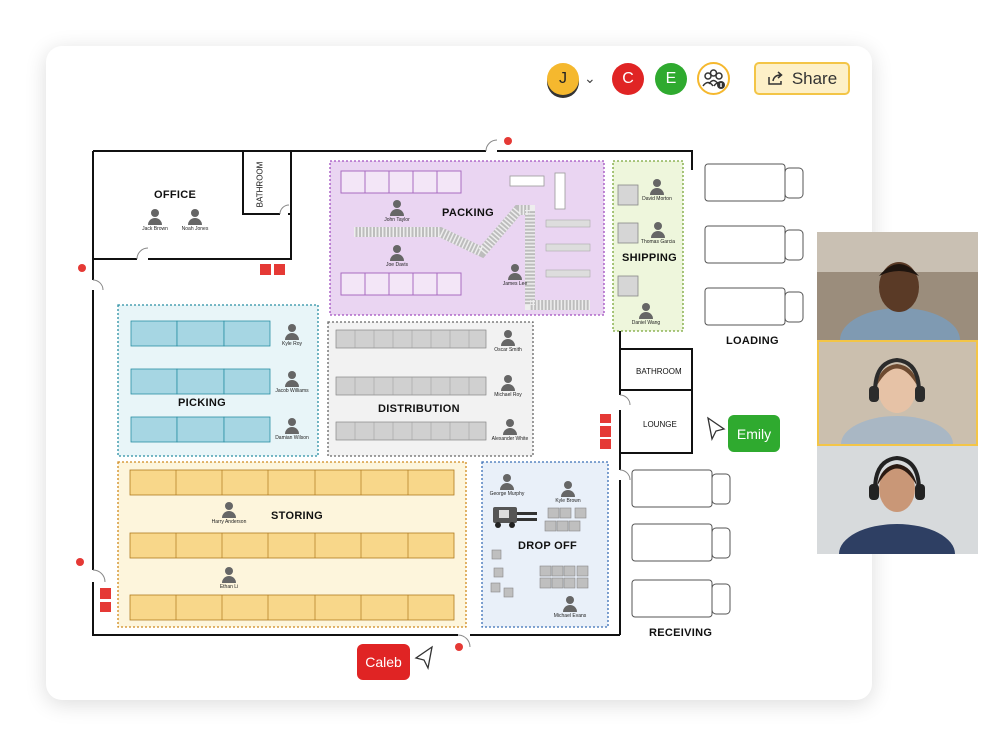  I want to click on participant-2-photo, so click(897, 393).